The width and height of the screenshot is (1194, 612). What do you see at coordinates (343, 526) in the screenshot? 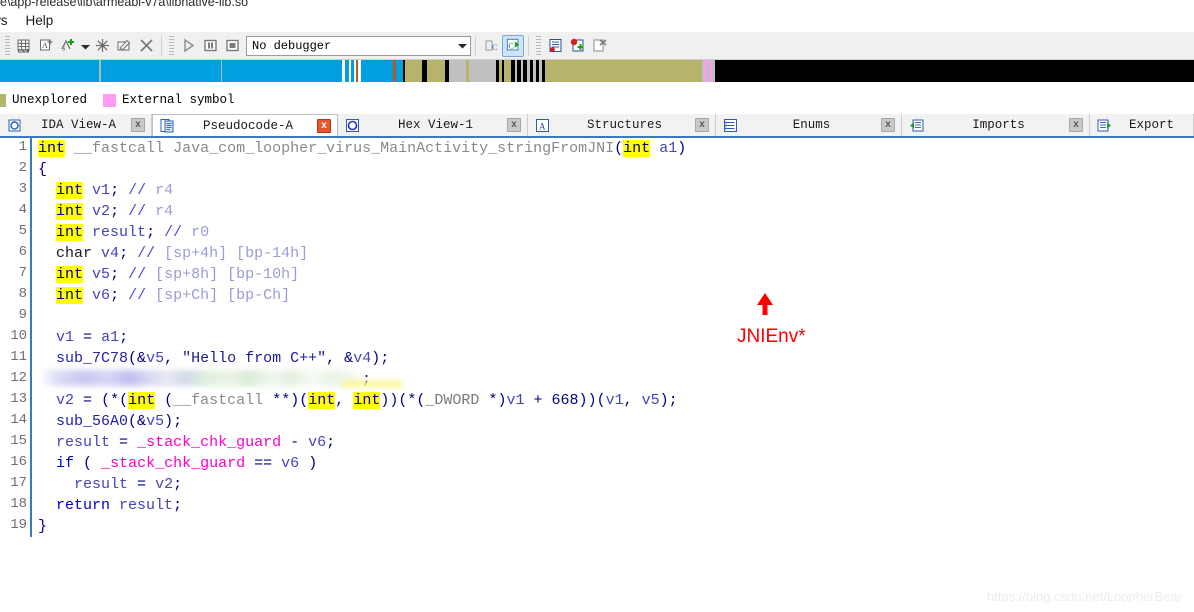
I see `code-line: 19}` at bounding box center [343, 526].